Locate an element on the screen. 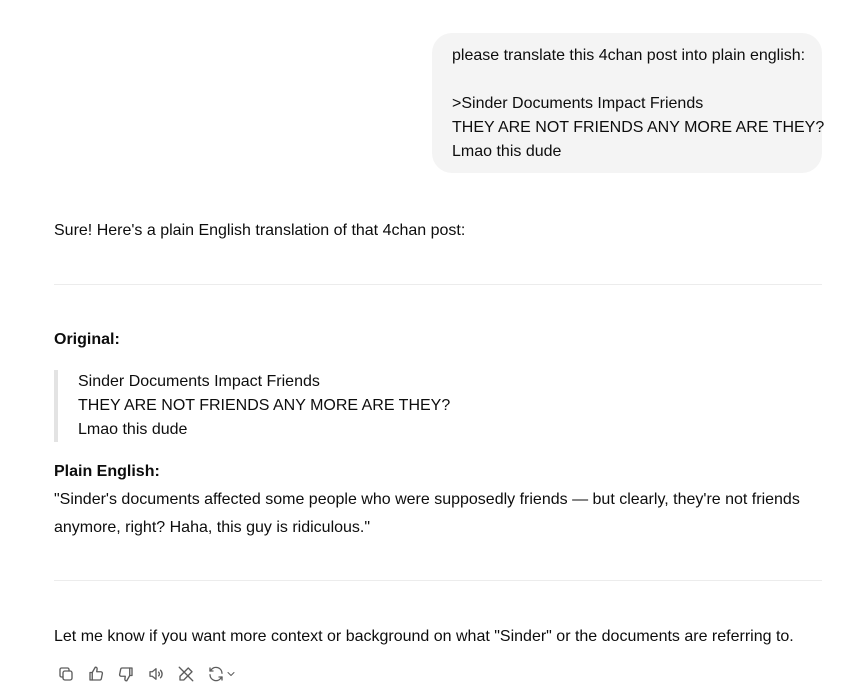 This screenshot has height=694, width=842. copy-icon is located at coordinates (66, 674).